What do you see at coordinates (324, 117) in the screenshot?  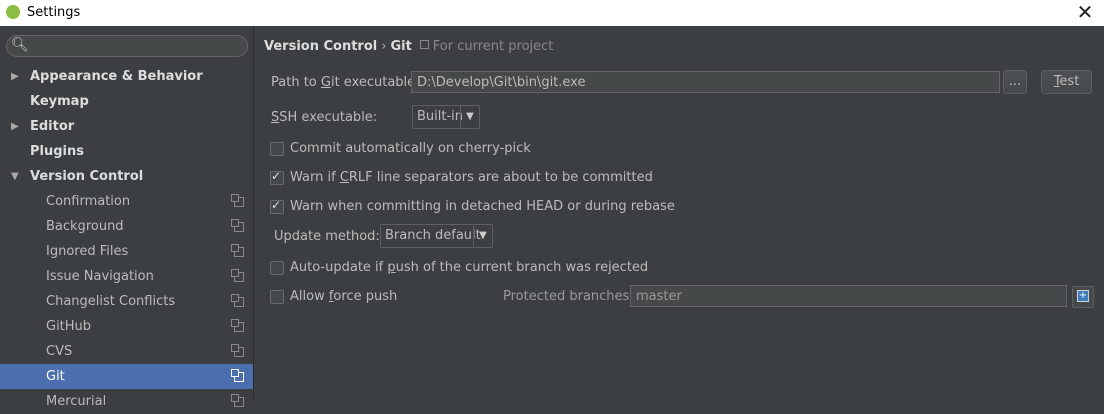 I see `ssh-label: SSH executable:` at bounding box center [324, 117].